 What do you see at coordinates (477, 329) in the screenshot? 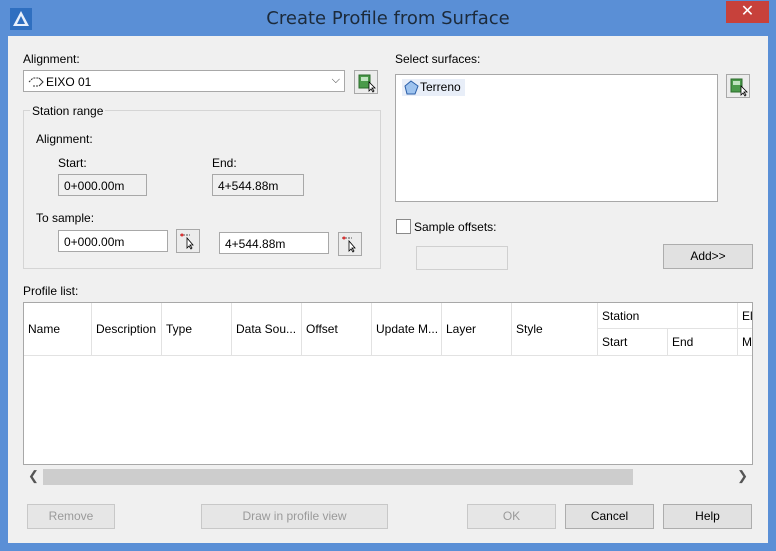
I see `column-header-layer: Layer` at bounding box center [477, 329].